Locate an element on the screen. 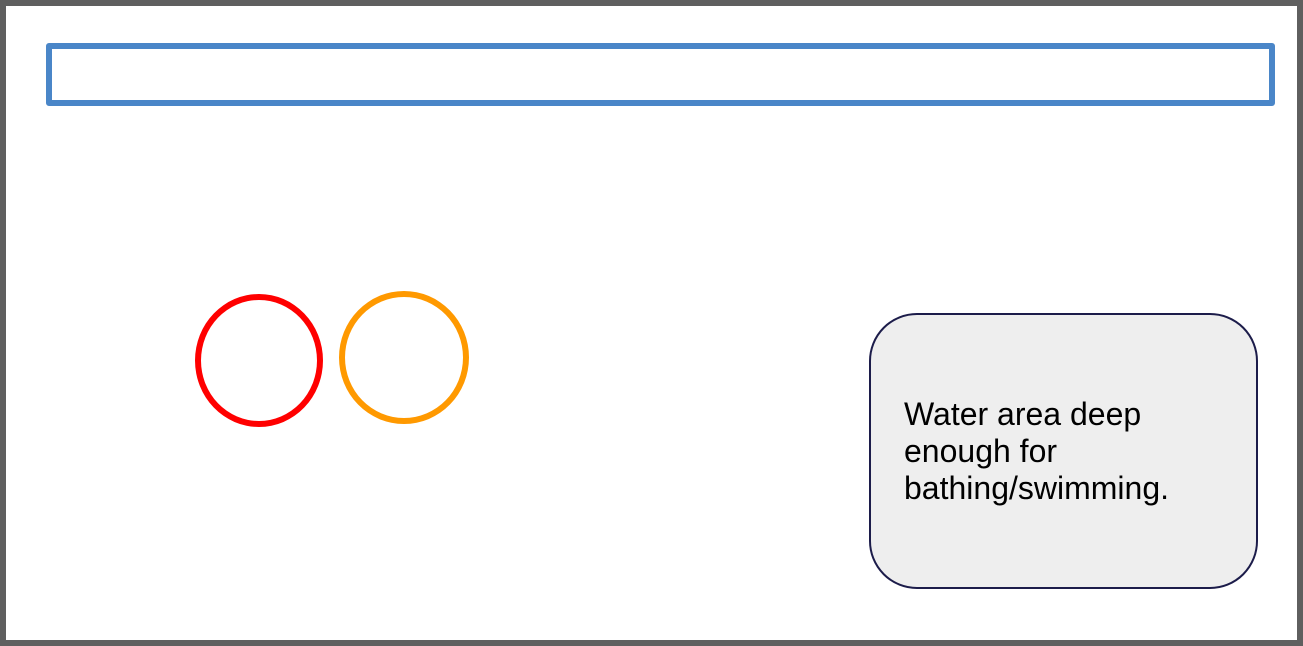 The width and height of the screenshot is (1303, 646). red-circle-marker is located at coordinates (259, 360).